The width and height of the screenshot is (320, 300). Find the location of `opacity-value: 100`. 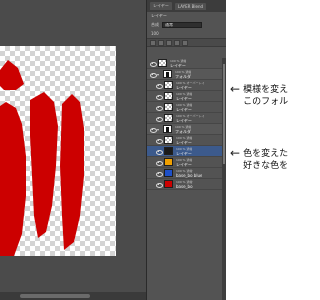

opacity-value: 100 is located at coordinates (155, 33).